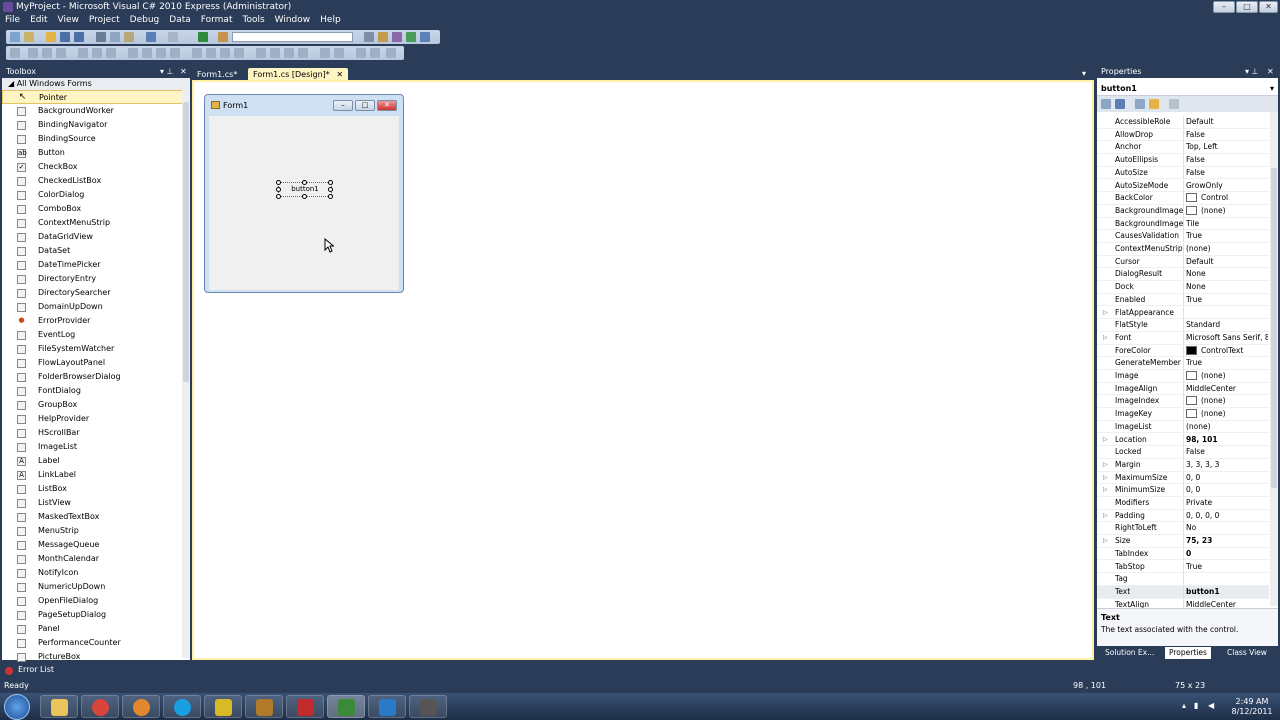  I want to click on property-row: ContextMenuStrip (none), so click(1183, 249).